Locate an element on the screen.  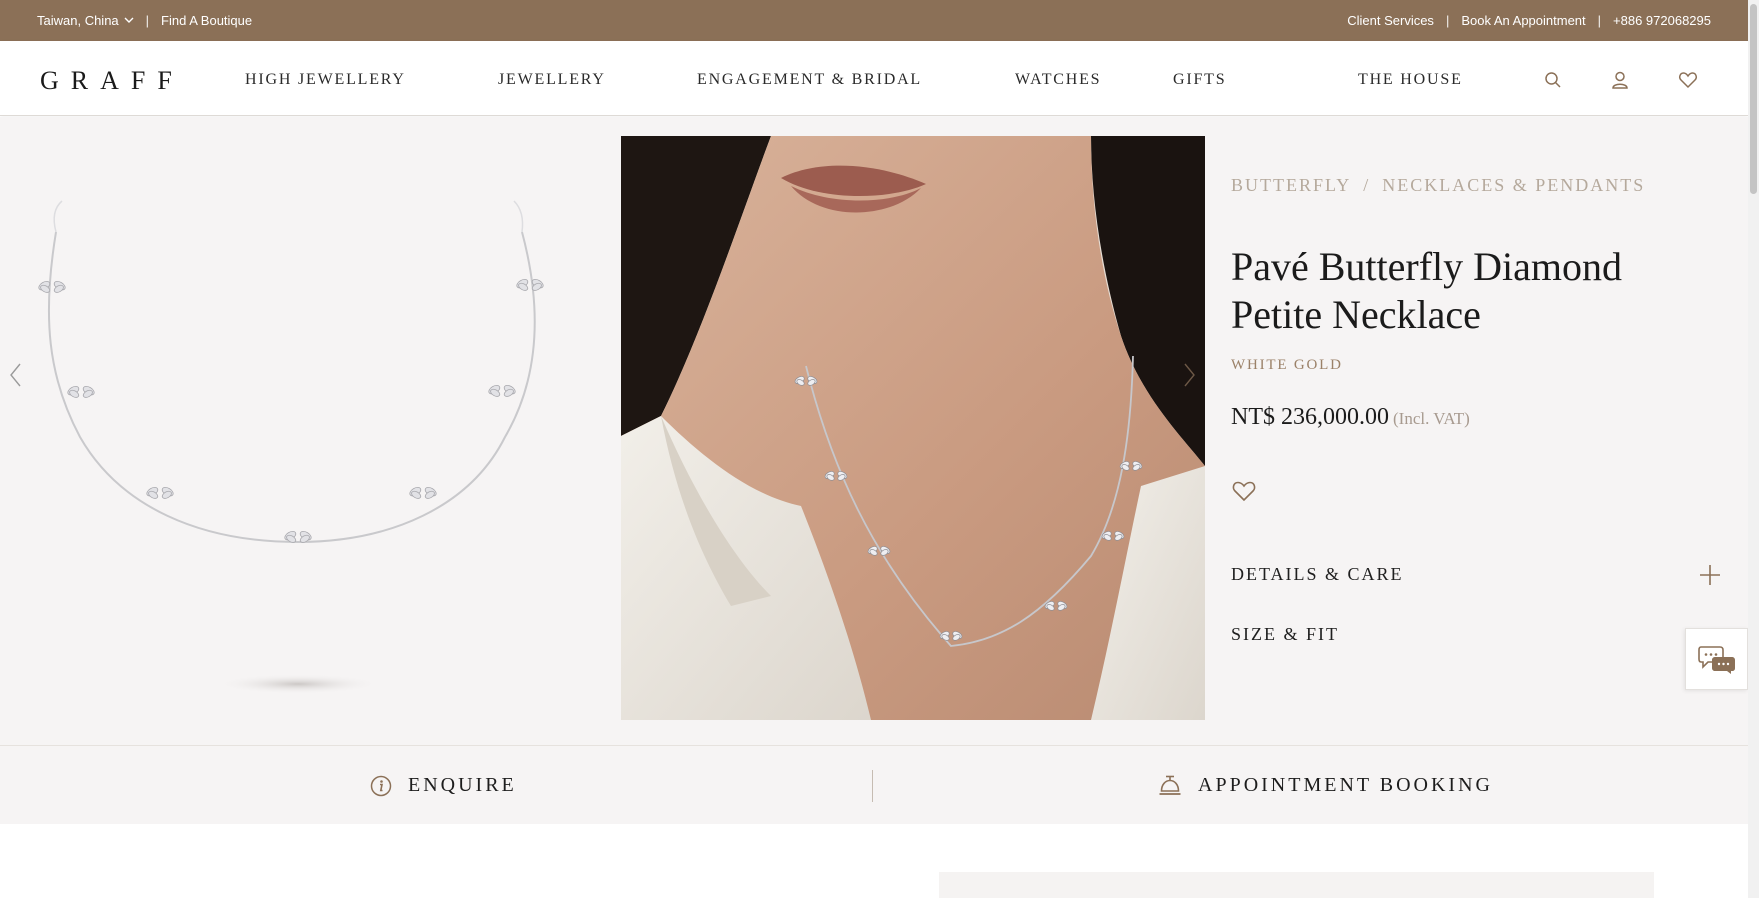
breadcrumb-collection: BUTTERFLY is located at coordinates (1291, 185).